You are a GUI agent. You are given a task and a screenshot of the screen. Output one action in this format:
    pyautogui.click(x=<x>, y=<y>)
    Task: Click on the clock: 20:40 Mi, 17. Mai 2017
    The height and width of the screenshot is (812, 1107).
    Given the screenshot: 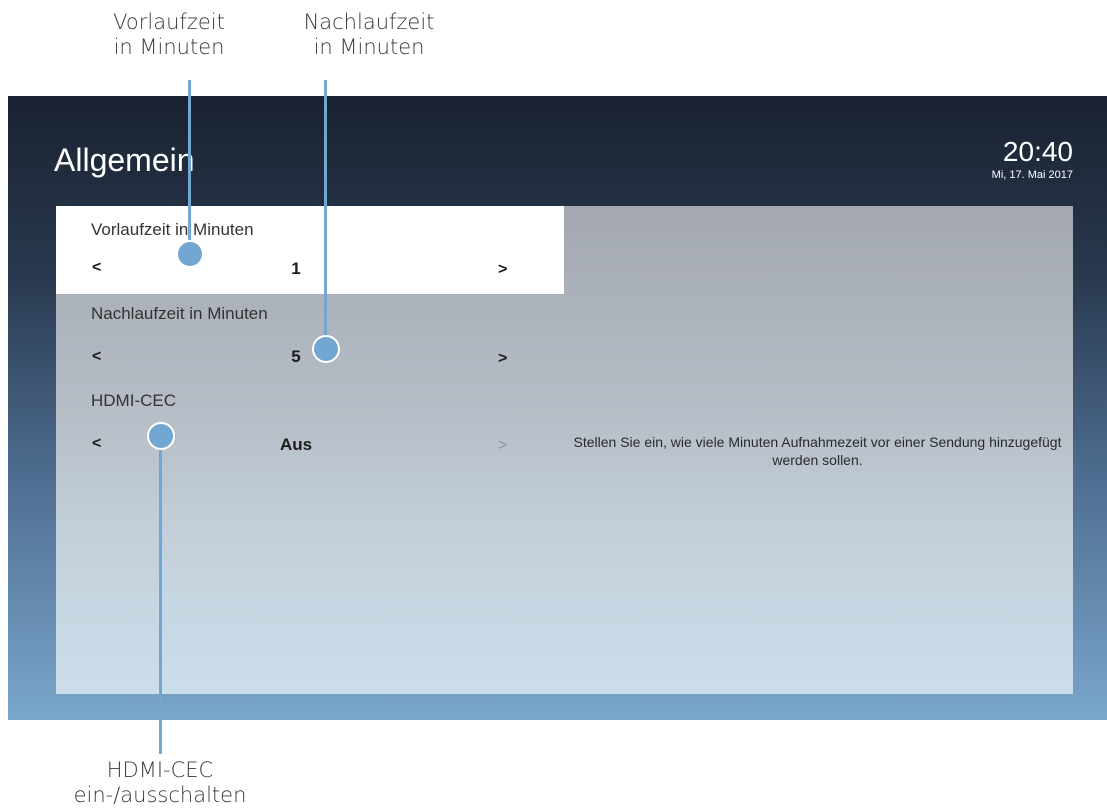 What is the action you would take?
    pyautogui.click(x=1032, y=159)
    